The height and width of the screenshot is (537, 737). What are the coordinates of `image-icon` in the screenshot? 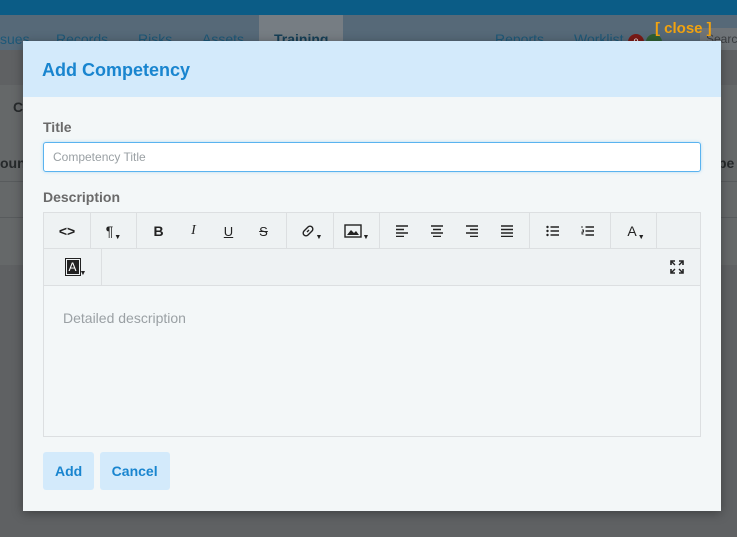 It's located at (352, 231).